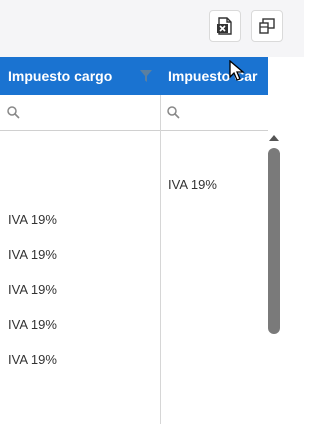  I want to click on grid-header-row: Impuesto cargo Impuesto Car, so click(134, 76).